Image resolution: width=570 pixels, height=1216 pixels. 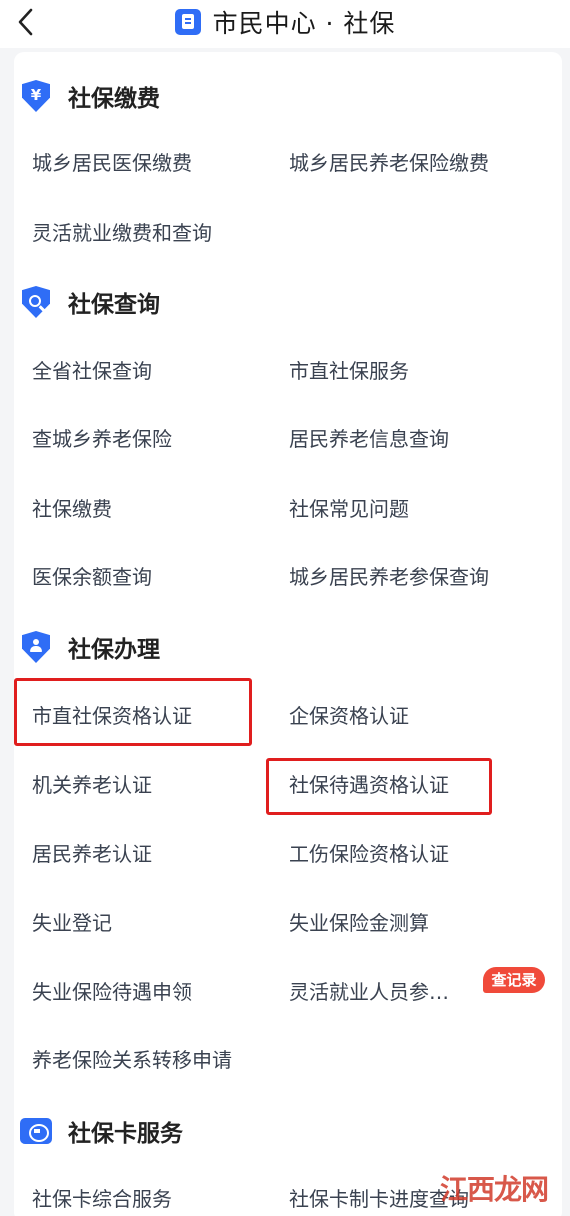 What do you see at coordinates (349, 509) in the screenshot?
I see `service-item: 社保常见问题` at bounding box center [349, 509].